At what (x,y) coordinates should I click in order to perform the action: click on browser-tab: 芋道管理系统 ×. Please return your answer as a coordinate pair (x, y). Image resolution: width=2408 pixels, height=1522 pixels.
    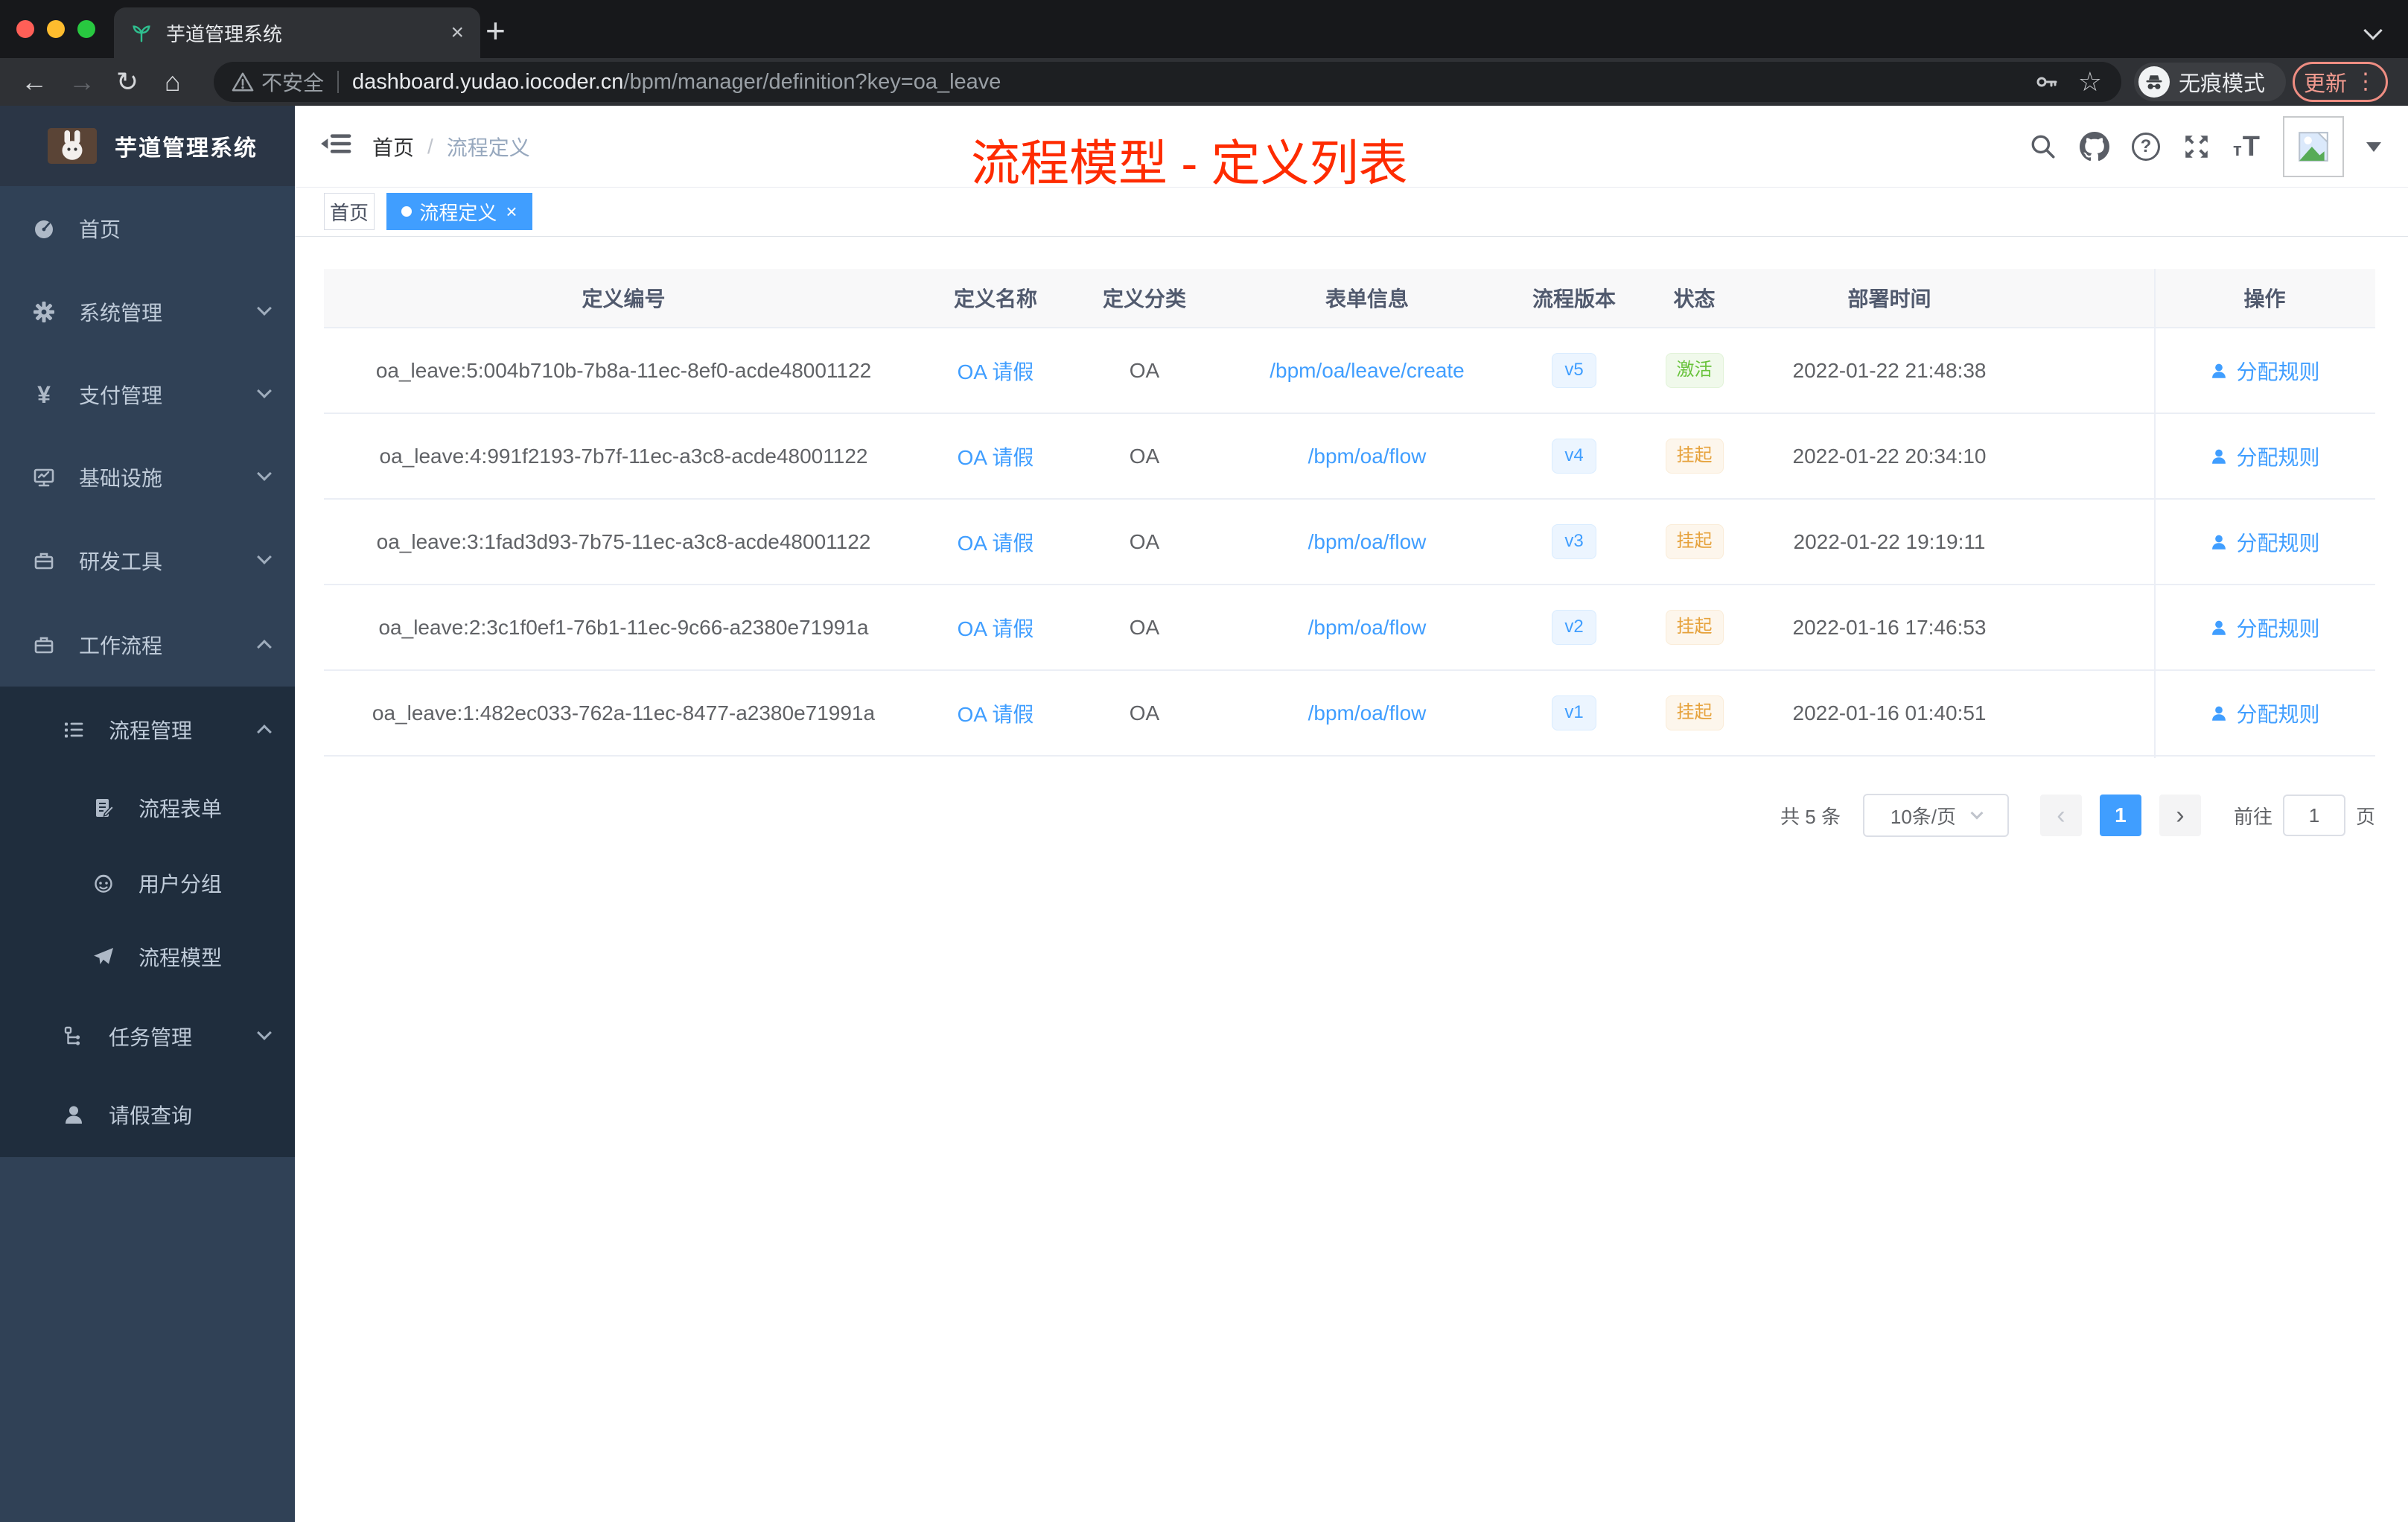
    Looking at the image, I should click on (297, 32).